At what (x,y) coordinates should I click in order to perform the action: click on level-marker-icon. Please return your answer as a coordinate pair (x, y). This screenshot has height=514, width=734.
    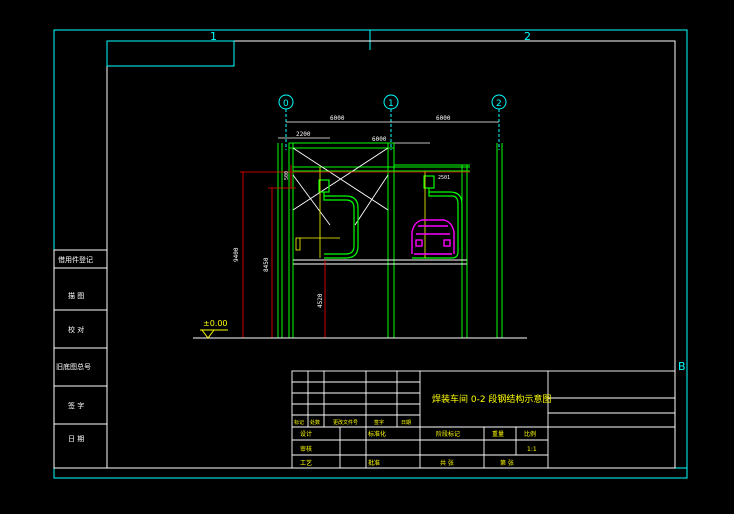
    Looking at the image, I should click on (214, 334).